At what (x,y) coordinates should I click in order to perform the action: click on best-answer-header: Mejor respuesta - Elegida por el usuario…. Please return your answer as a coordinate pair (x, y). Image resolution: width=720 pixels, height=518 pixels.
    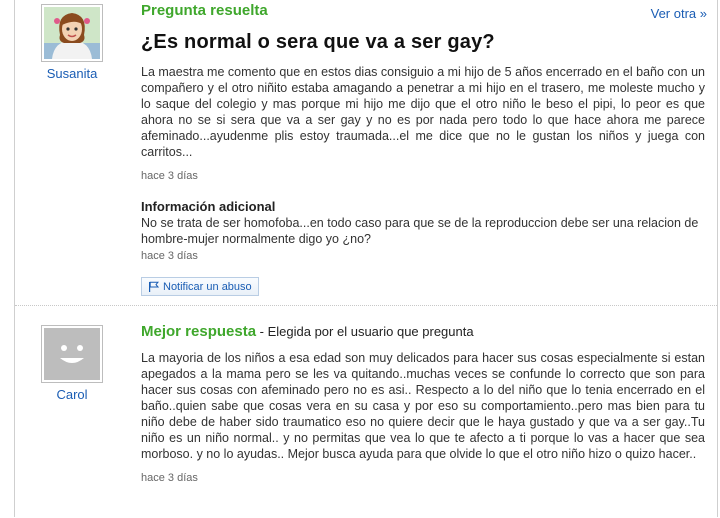
    Looking at the image, I should click on (423, 331).